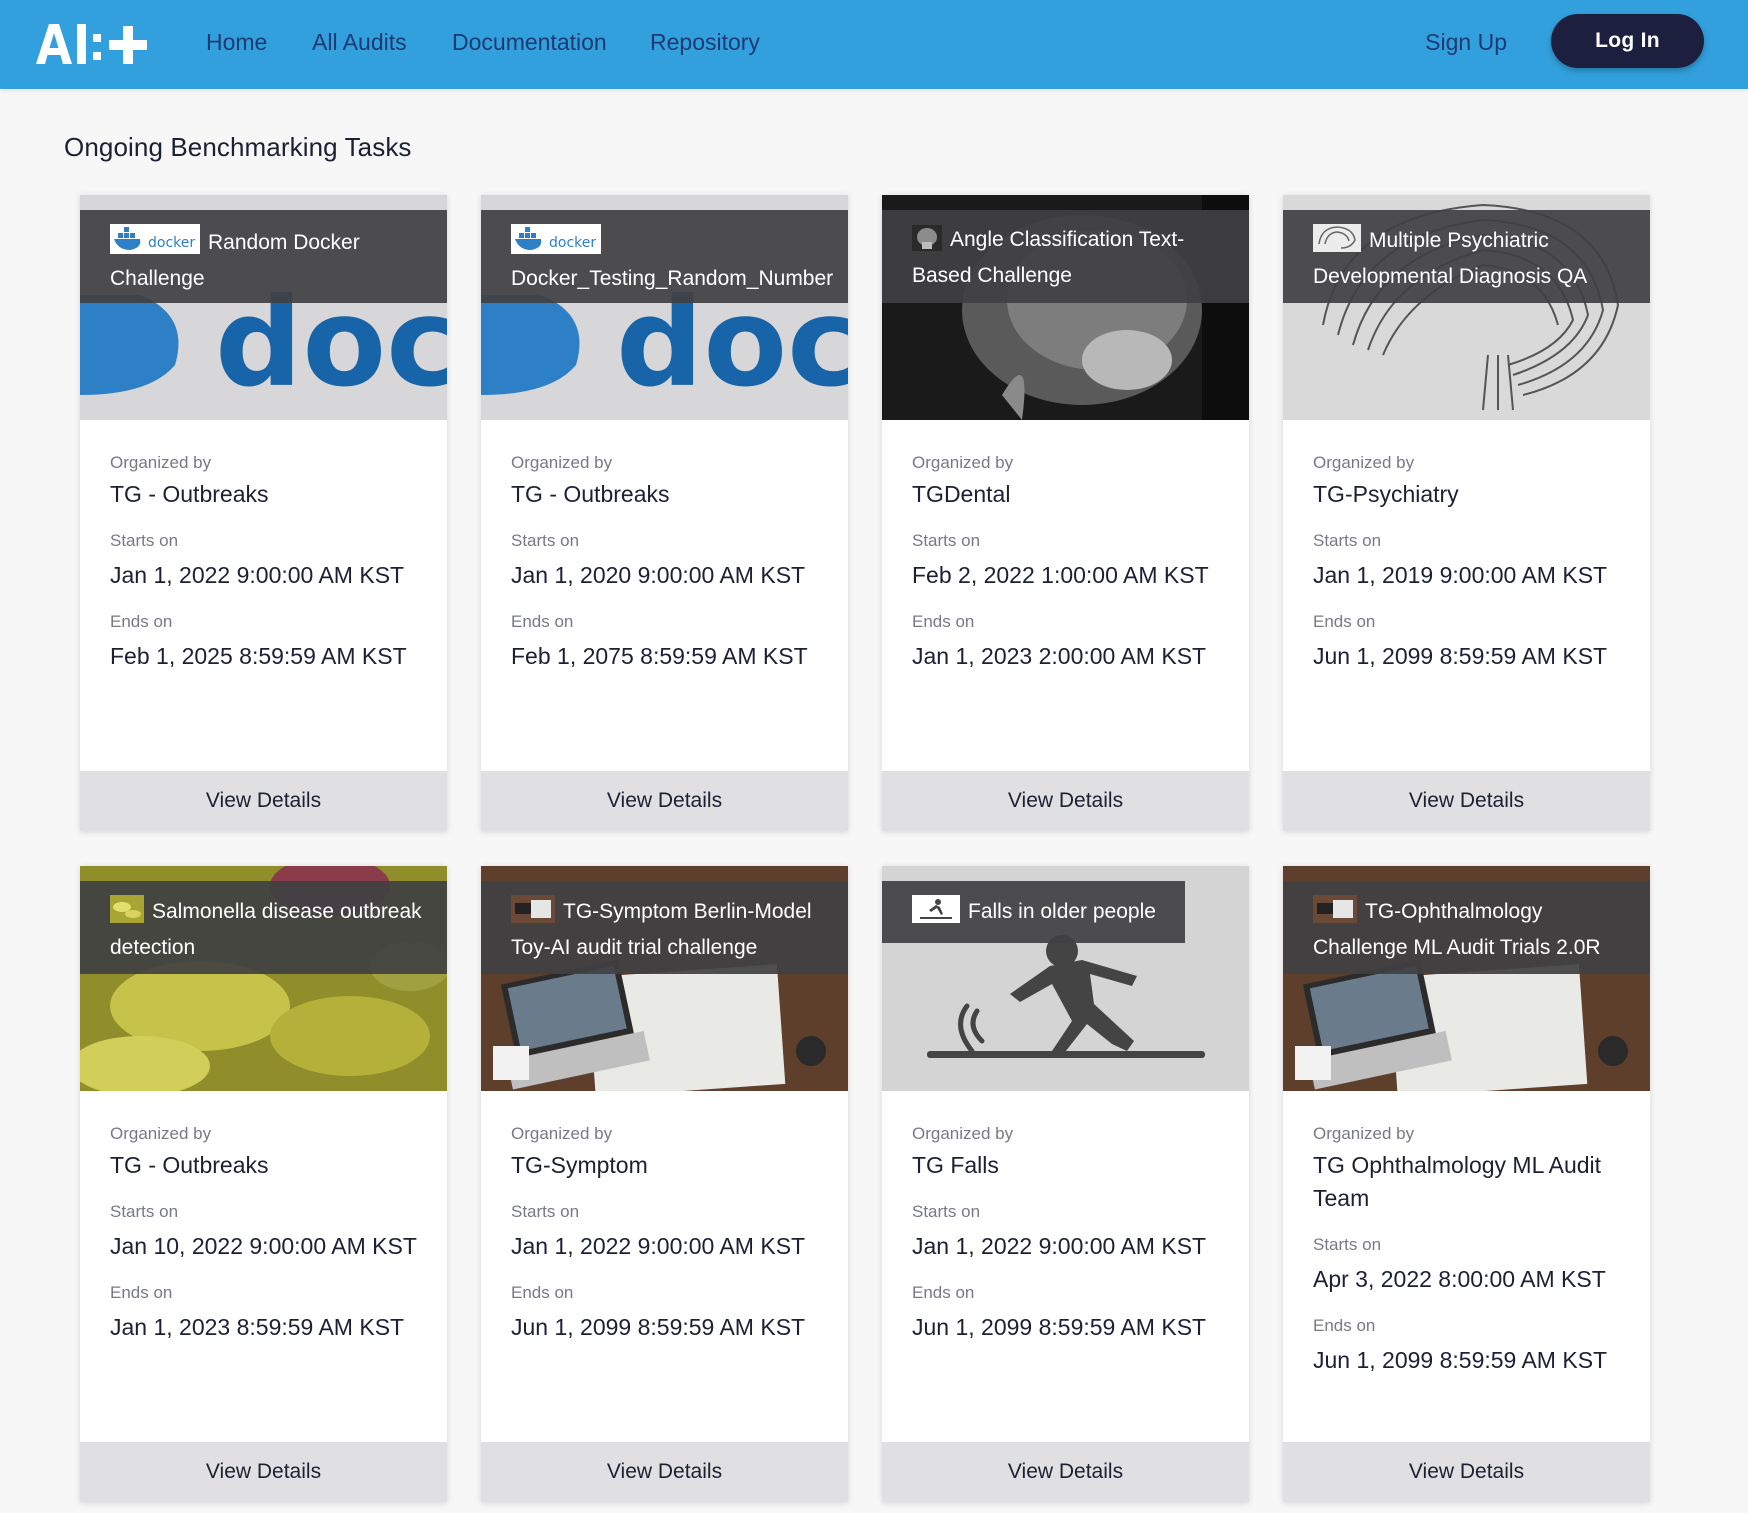 This screenshot has height=1513, width=1748. What do you see at coordinates (955, 1165) in the screenshot?
I see `organizer-value: TG Falls` at bounding box center [955, 1165].